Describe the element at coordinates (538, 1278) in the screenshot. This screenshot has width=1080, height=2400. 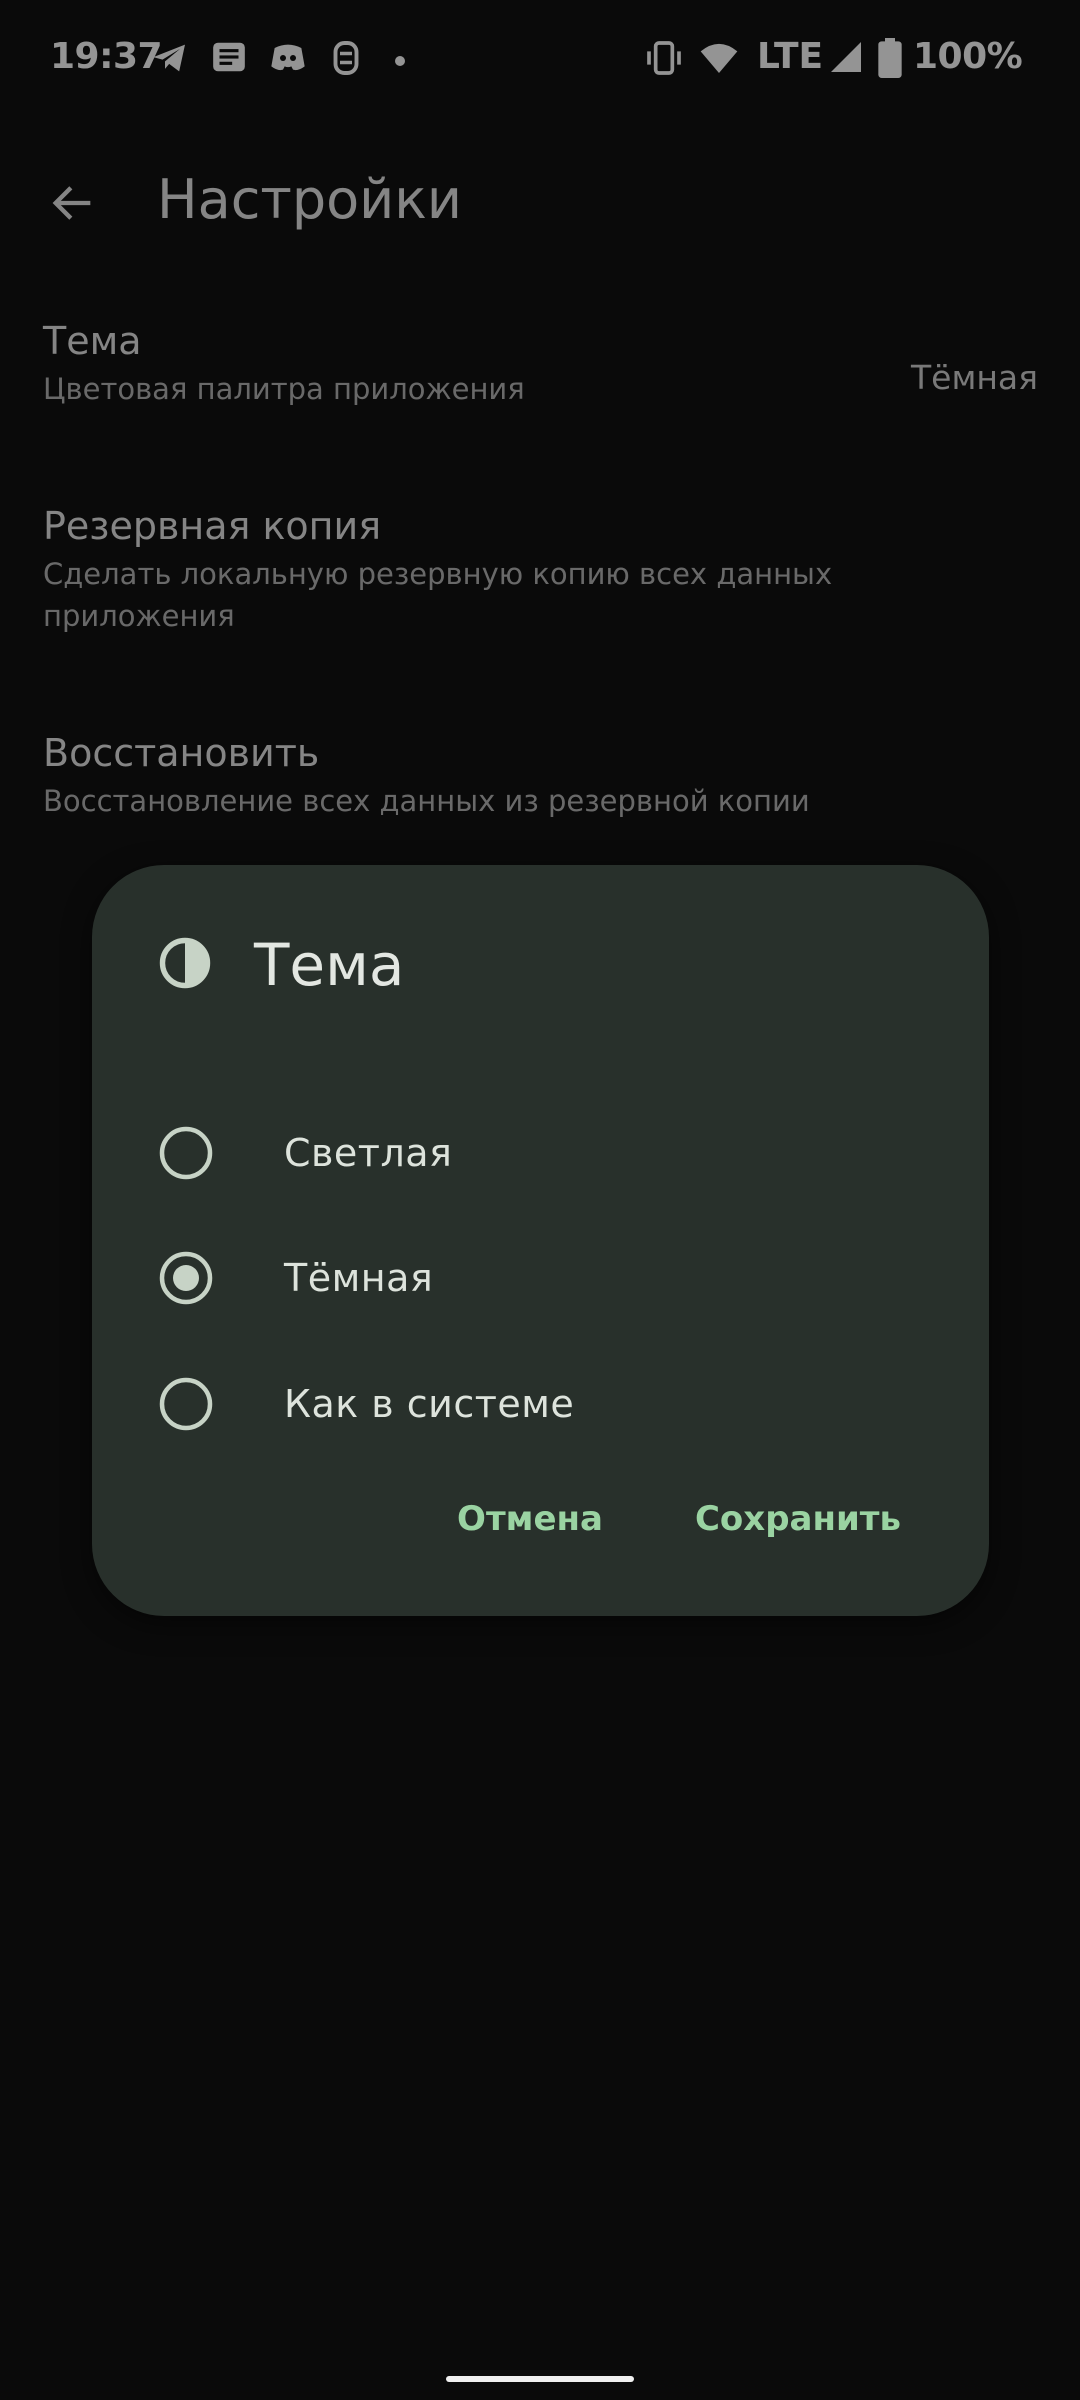
I see `radio-option-dark: Тёмная` at that location.